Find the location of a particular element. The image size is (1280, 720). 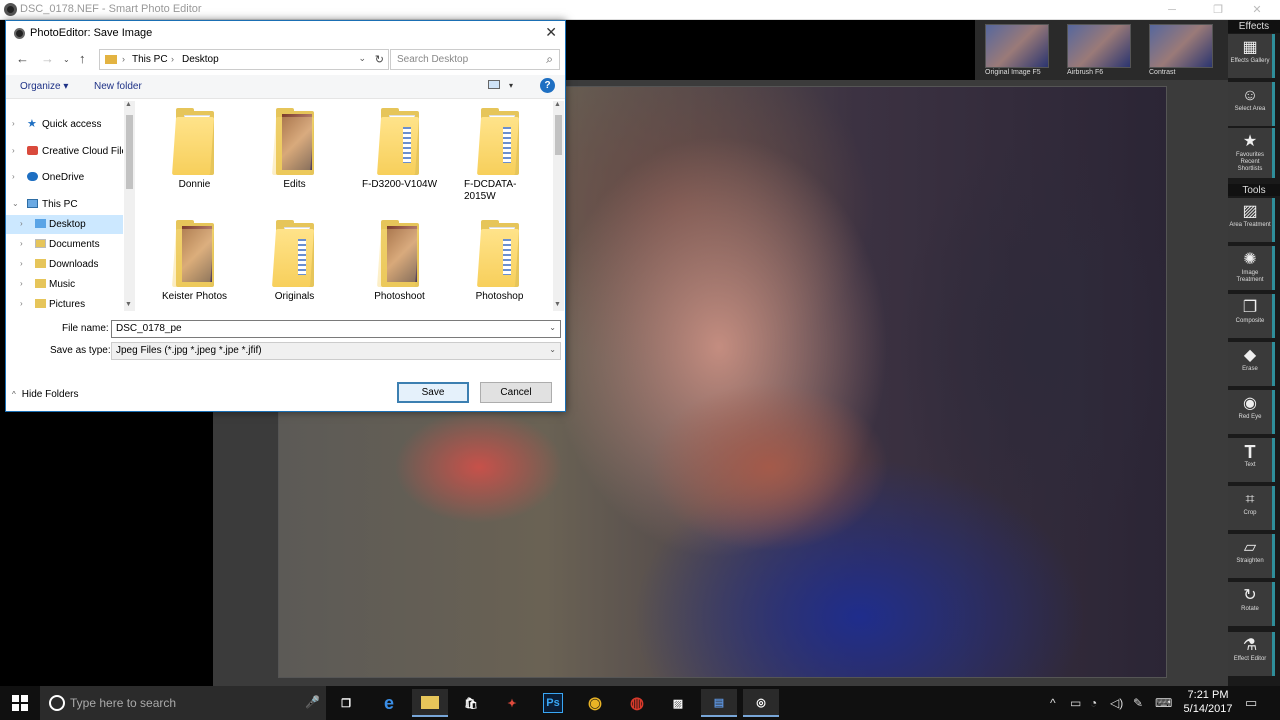

effects-gallery-button: ▦ Effects Gallery is located at coordinates (1251, 56).